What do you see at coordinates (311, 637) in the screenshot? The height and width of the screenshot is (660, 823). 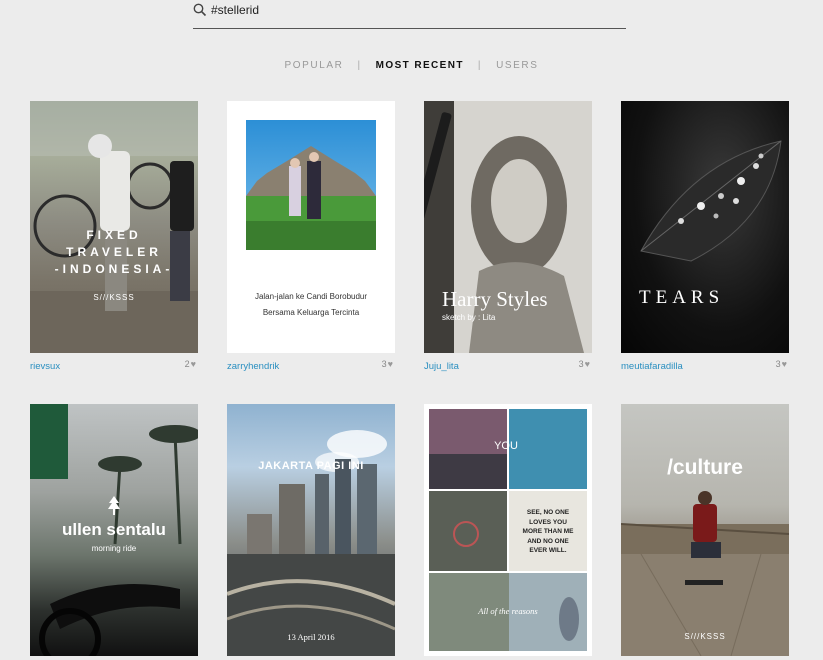 I see `caption-sub: 13 April 2016` at bounding box center [311, 637].